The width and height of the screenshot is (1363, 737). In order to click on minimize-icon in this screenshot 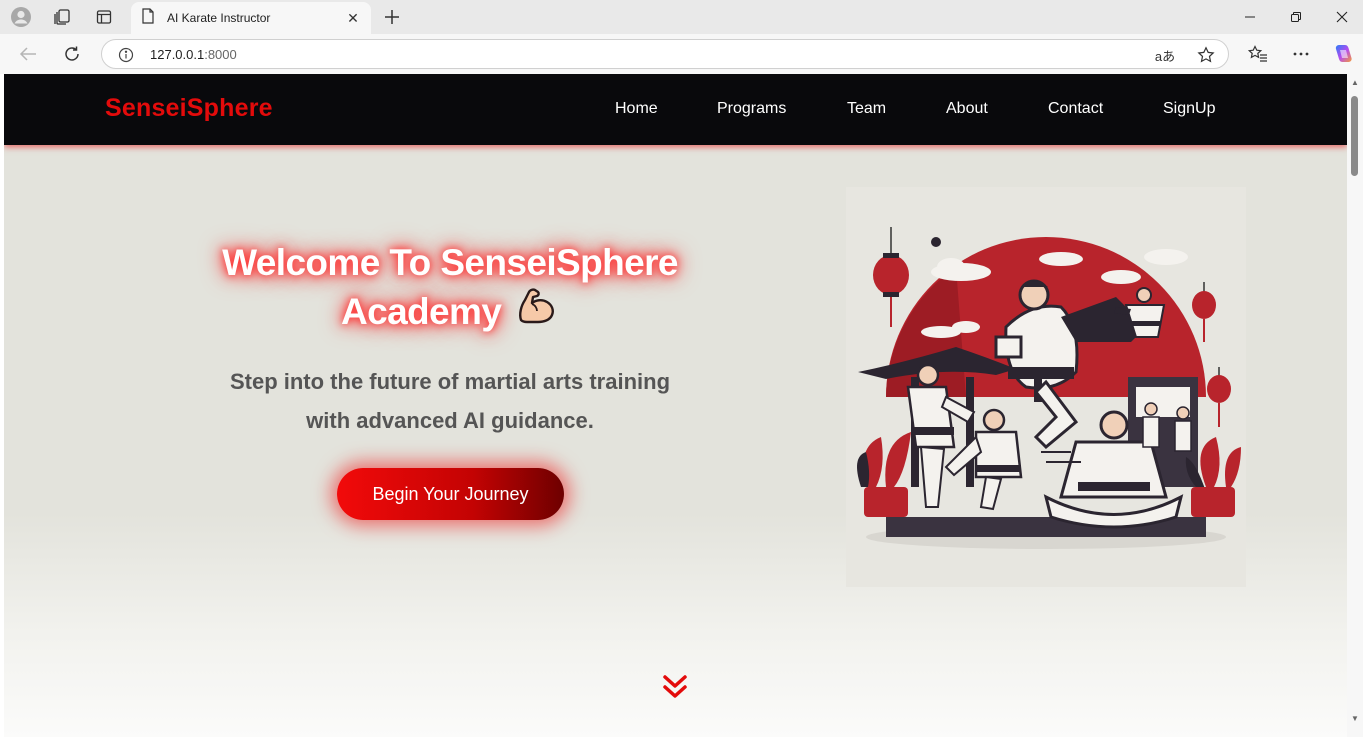, I will do `click(1250, 17)`.